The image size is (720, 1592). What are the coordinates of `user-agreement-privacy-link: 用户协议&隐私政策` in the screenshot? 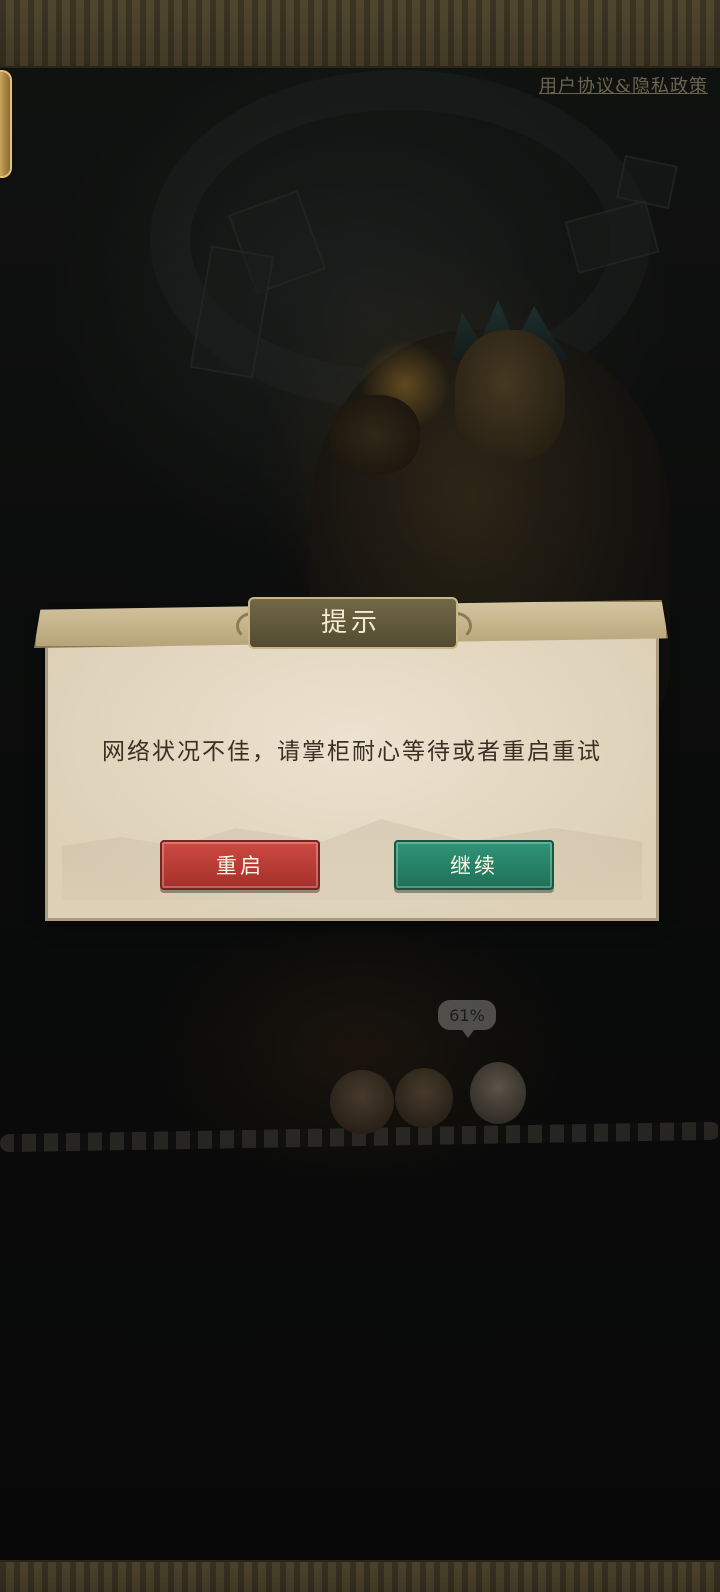 It's located at (623, 85).